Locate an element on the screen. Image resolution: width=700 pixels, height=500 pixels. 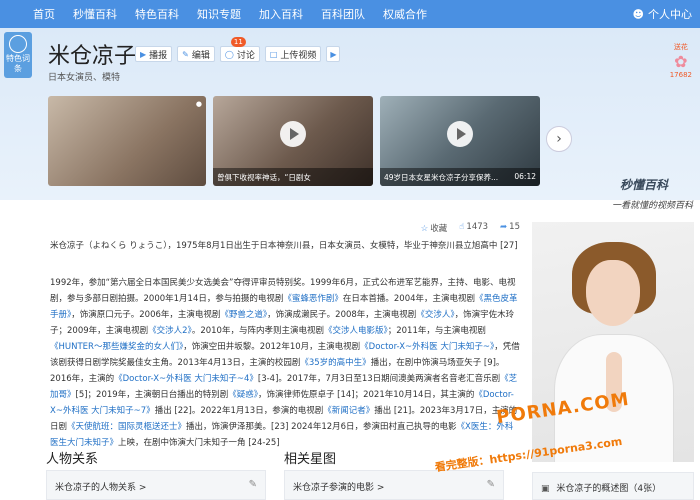
featured-entry-badge: 特色词条 is located at coordinates (18, 55).